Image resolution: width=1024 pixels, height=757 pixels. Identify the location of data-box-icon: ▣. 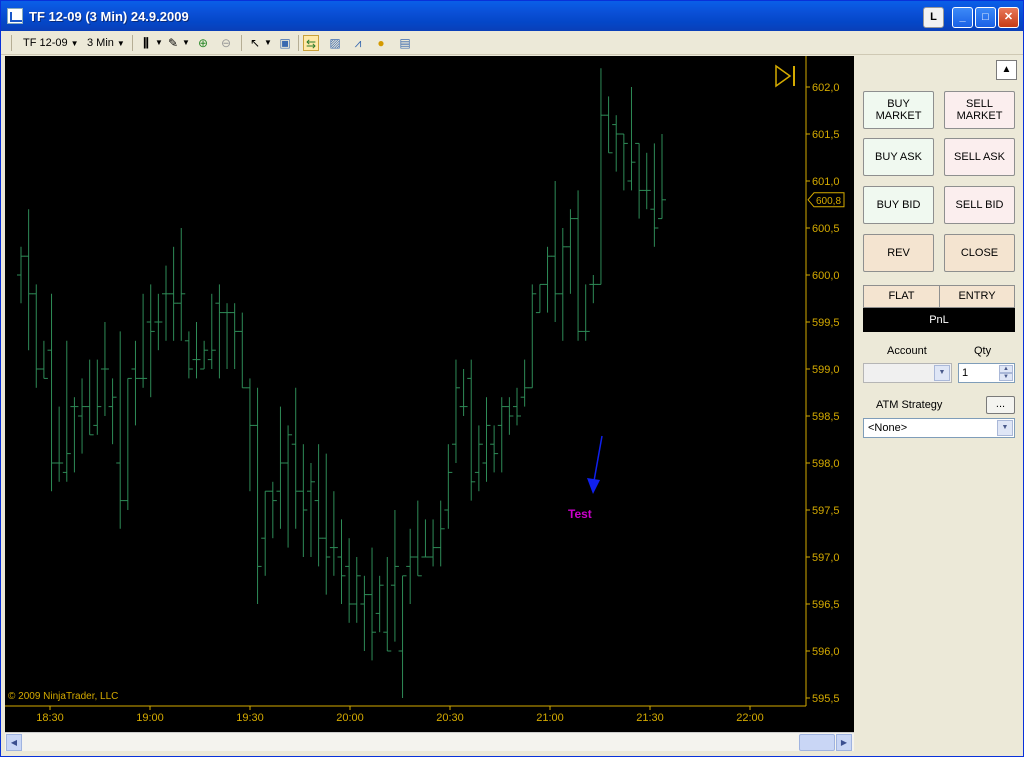
(285, 43).